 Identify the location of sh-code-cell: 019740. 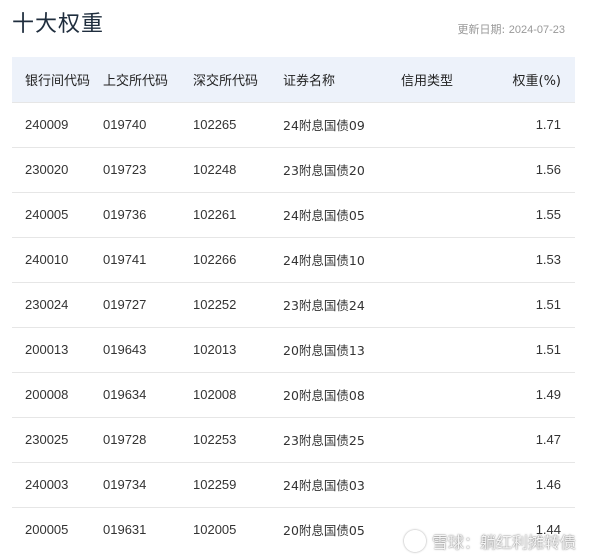
(125, 124).